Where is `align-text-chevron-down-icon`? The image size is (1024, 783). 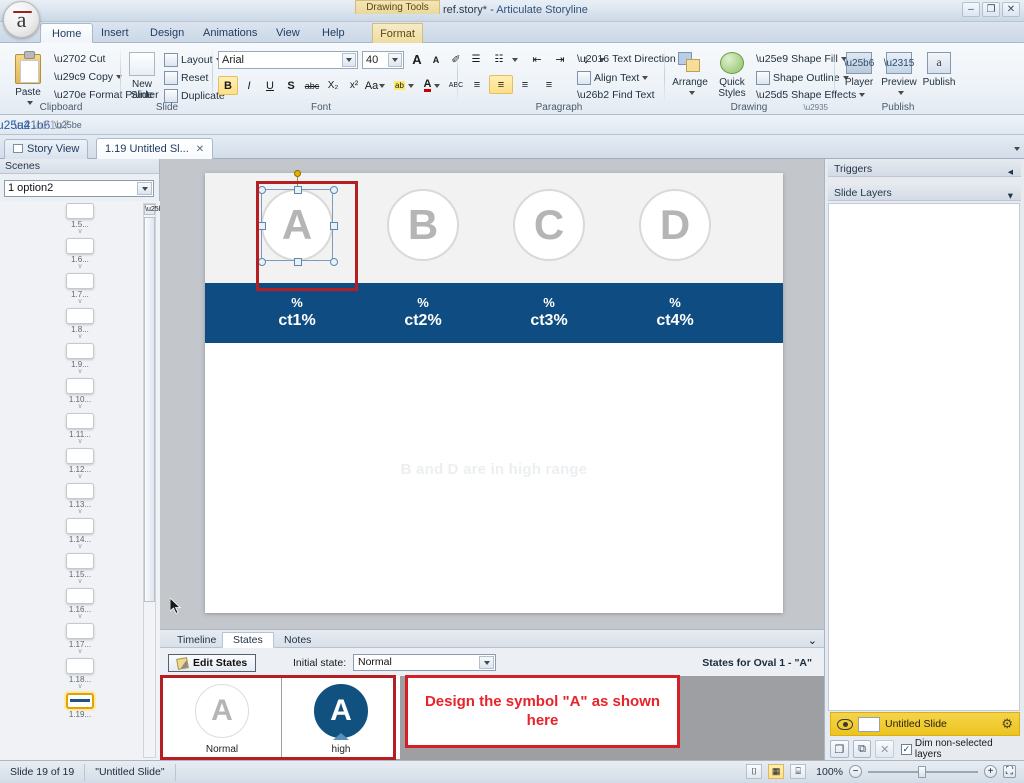
align-text-chevron-down-icon is located at coordinates (645, 78).